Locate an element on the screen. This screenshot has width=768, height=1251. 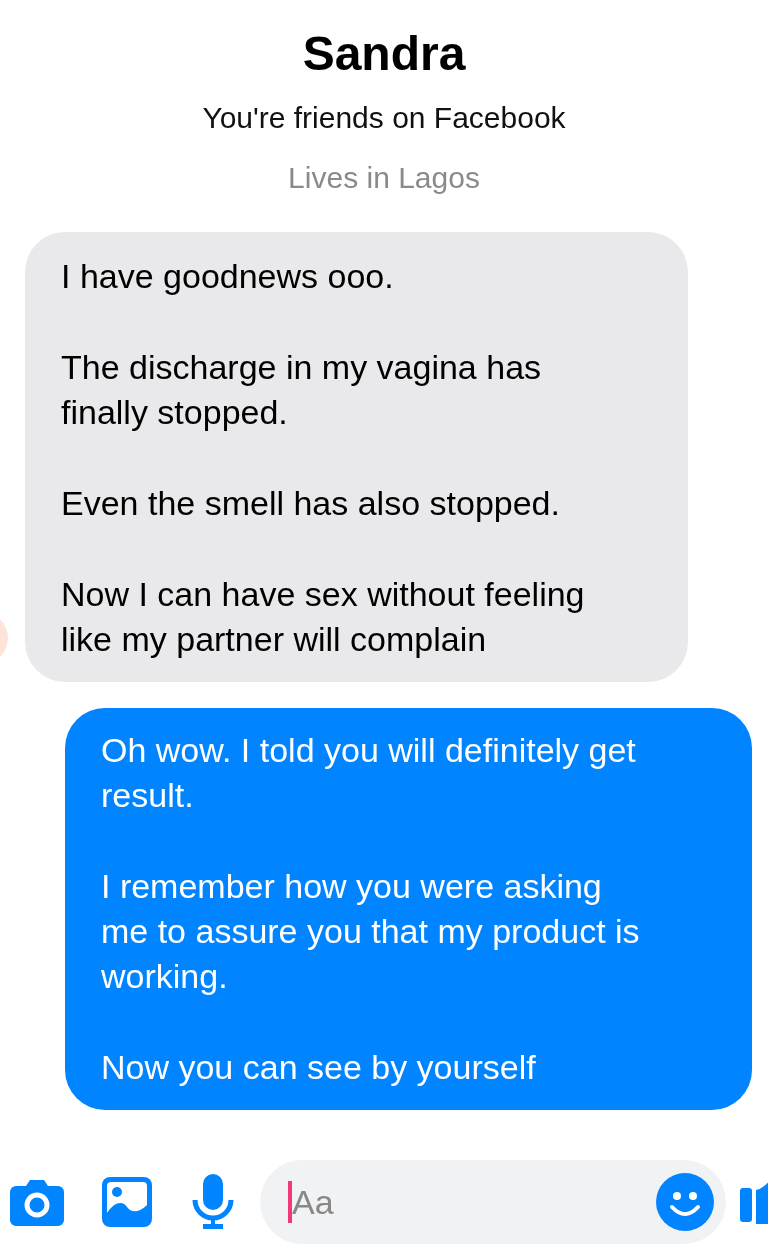
contact-name: Sandra is located at coordinates (384, 54).